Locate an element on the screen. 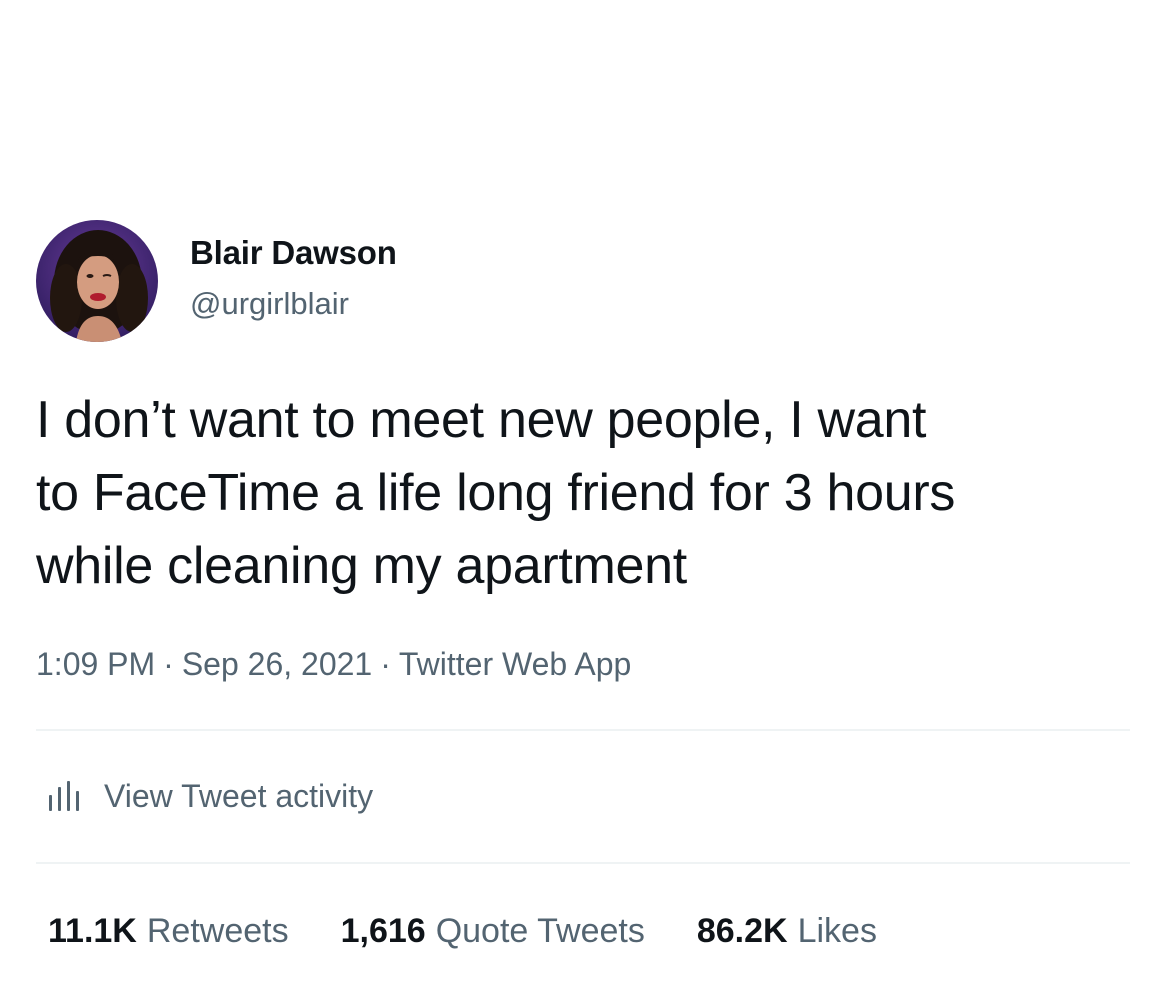 The width and height of the screenshot is (1167, 1002). retweets-count: 11.1K is located at coordinates (92, 931).